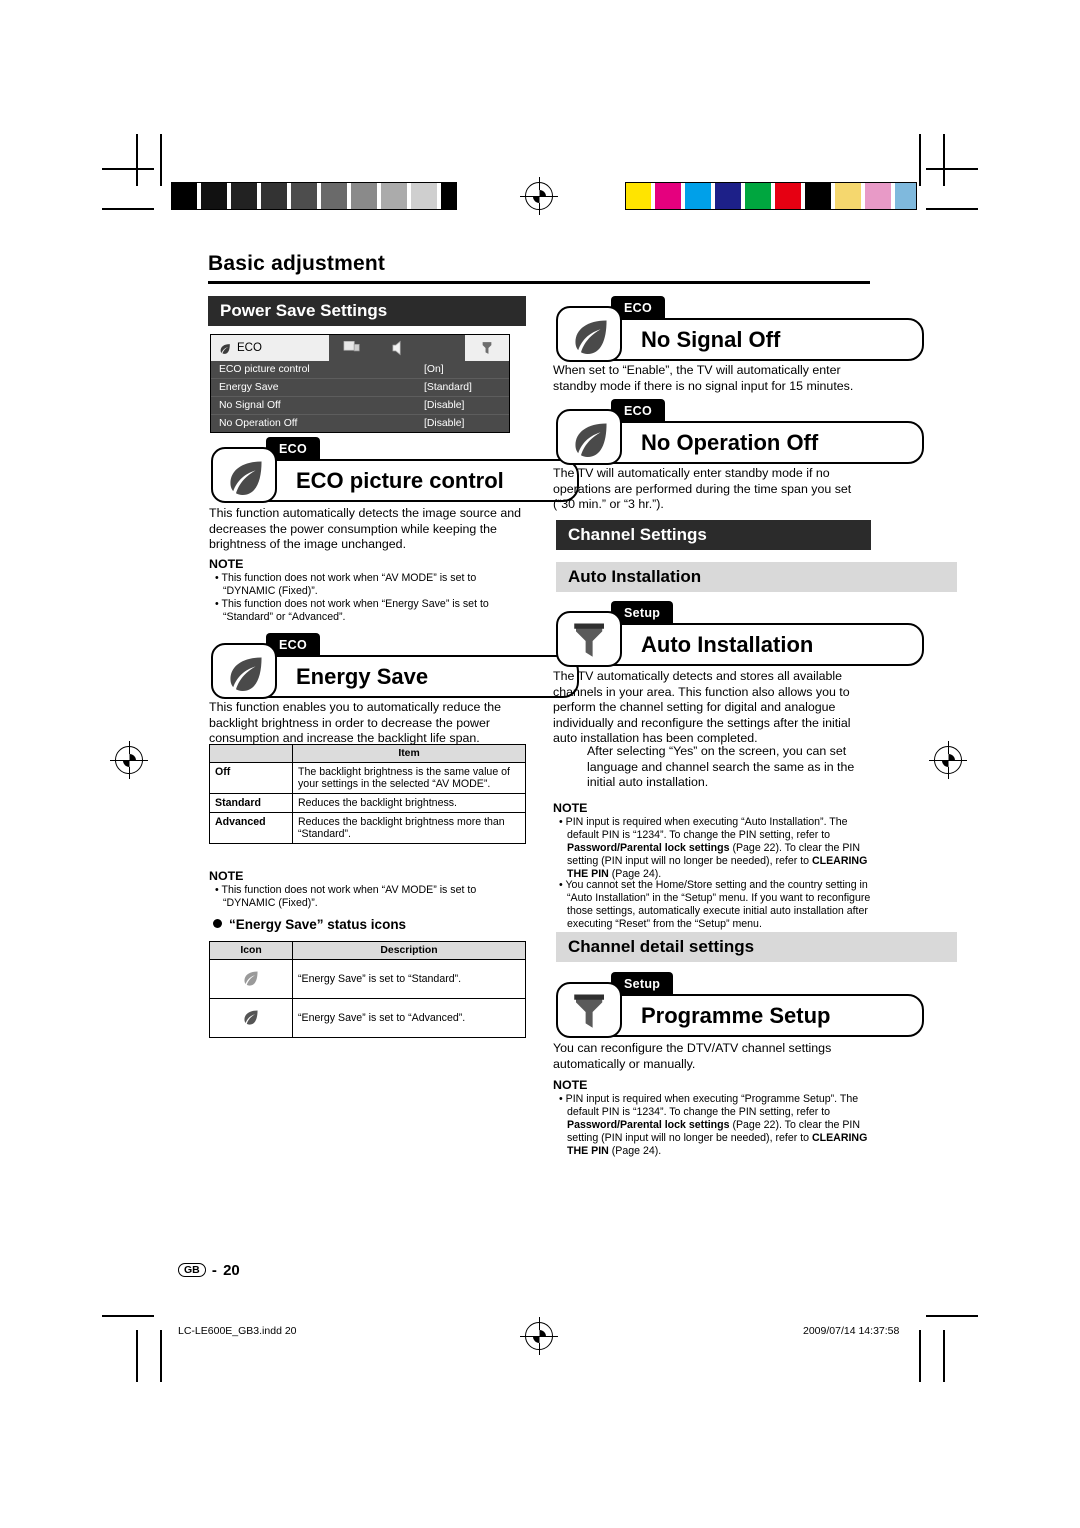 This screenshot has height=1528, width=1080. What do you see at coordinates (409, 950) in the screenshot?
I see `table-header-description: Description` at bounding box center [409, 950].